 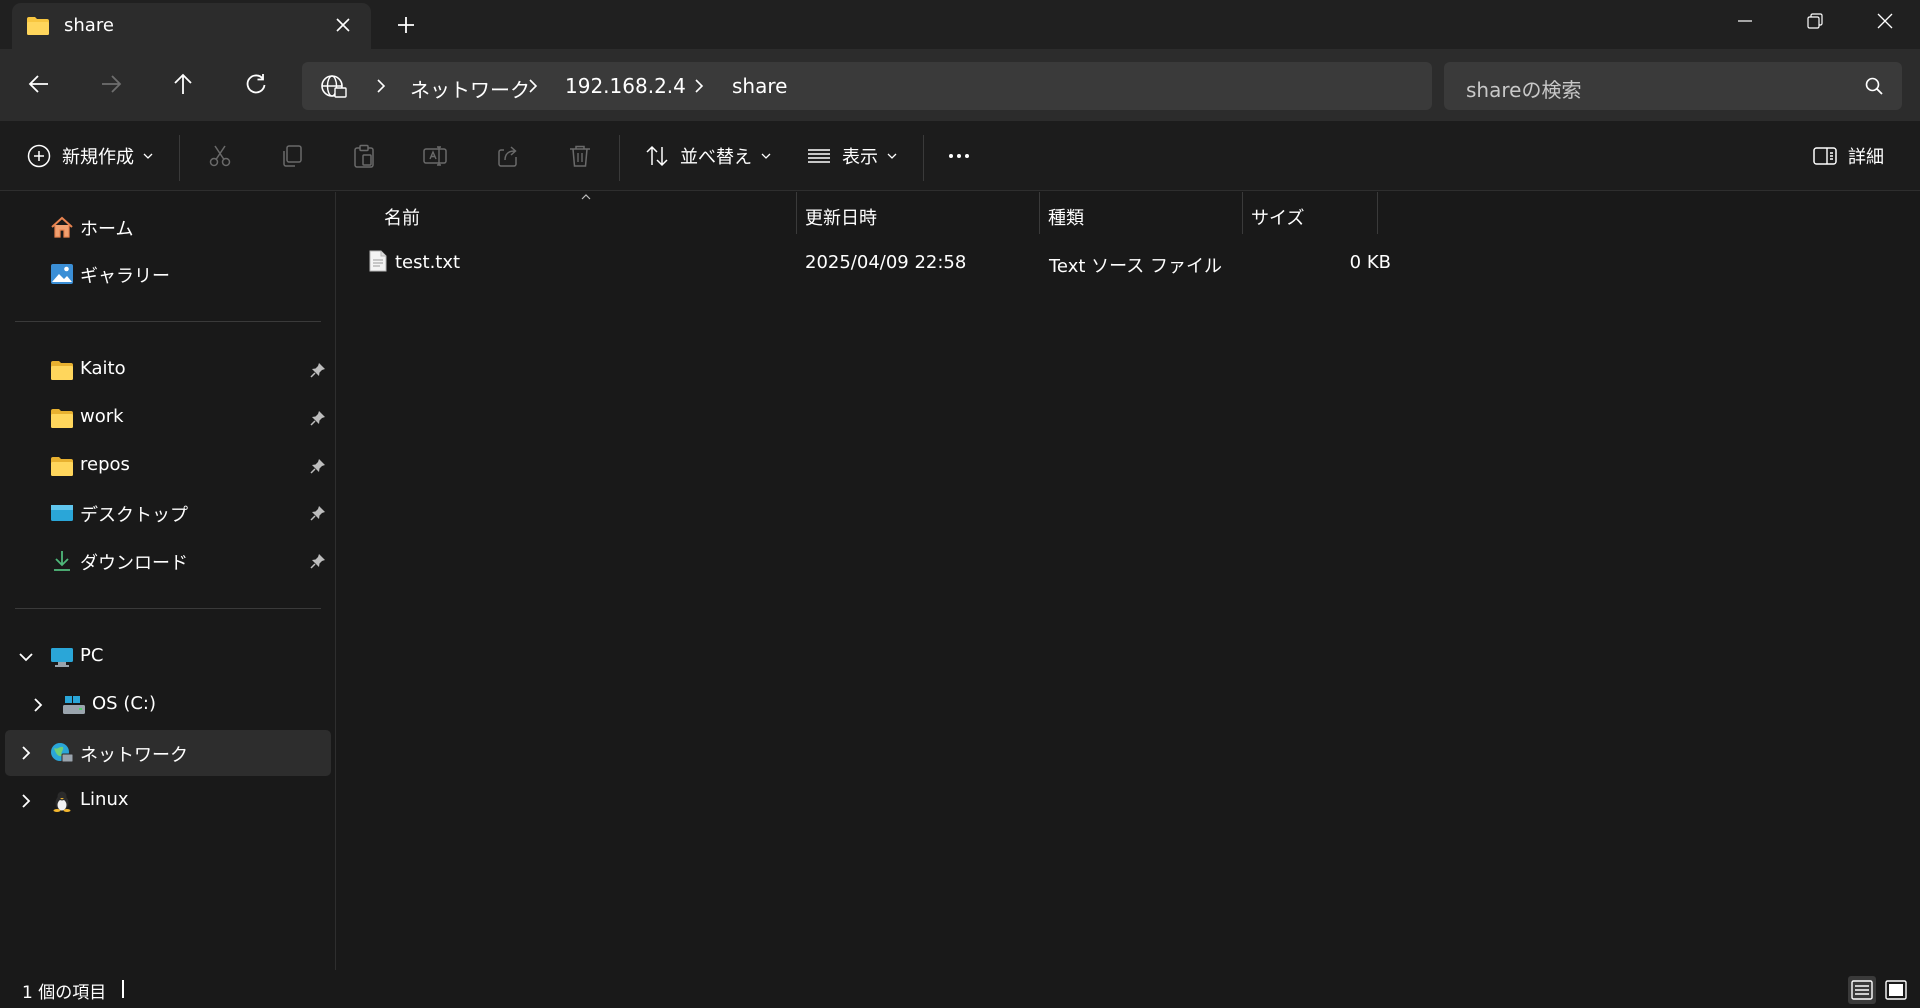 I want to click on plus-icon, so click(x=406, y=25).